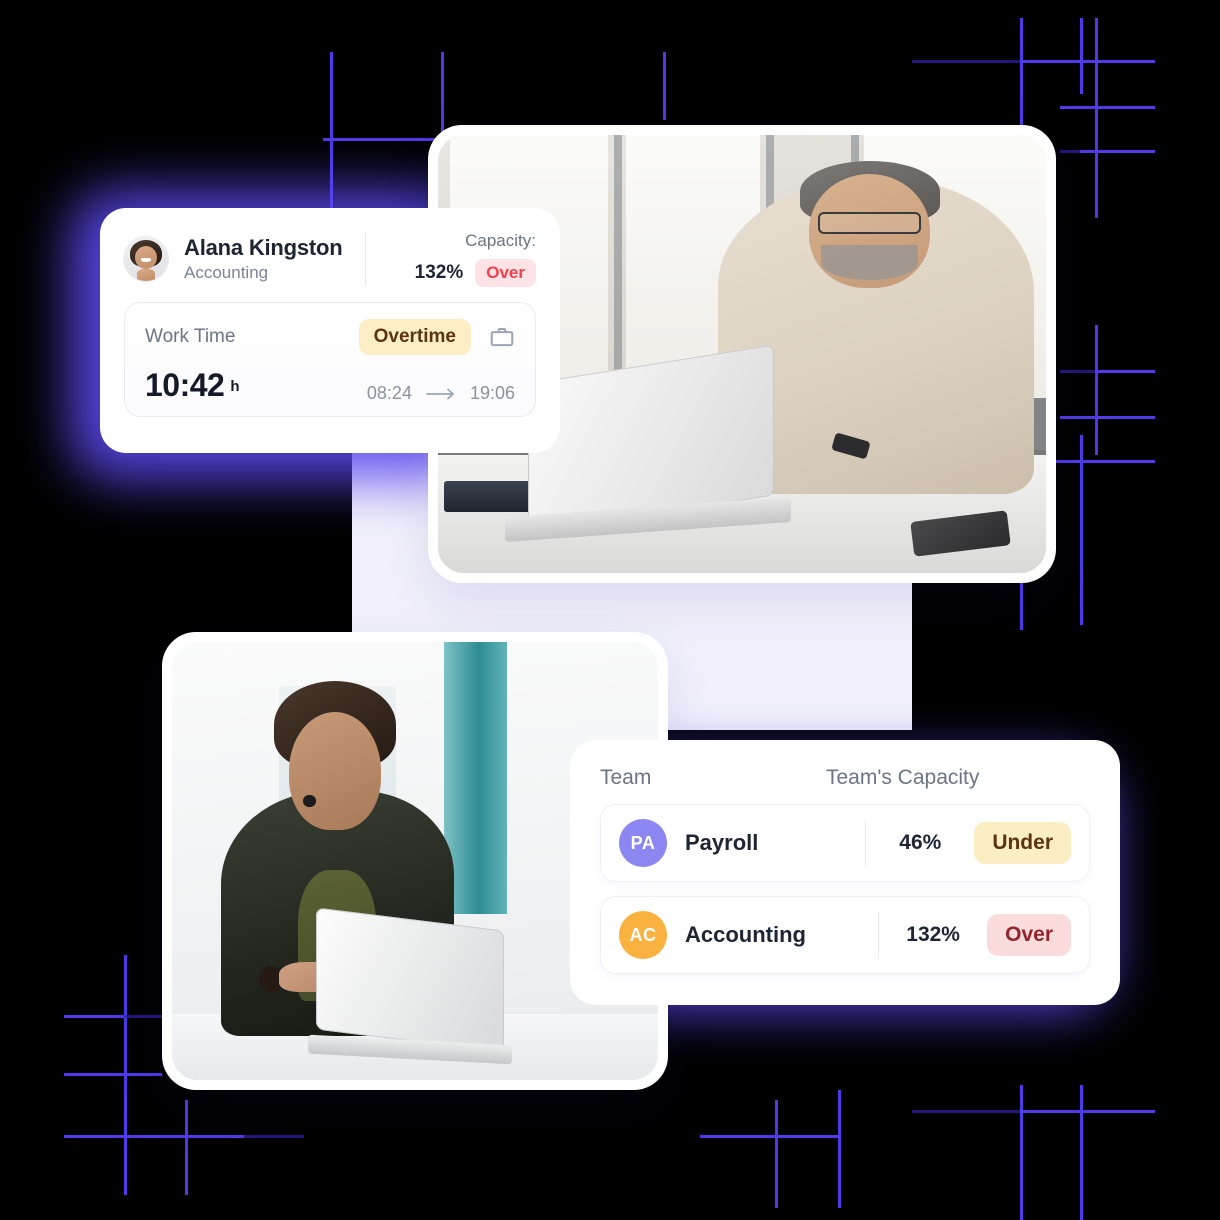 This screenshot has width=1220, height=1220. Describe the element at coordinates (146, 259) in the screenshot. I see `avatar` at that location.